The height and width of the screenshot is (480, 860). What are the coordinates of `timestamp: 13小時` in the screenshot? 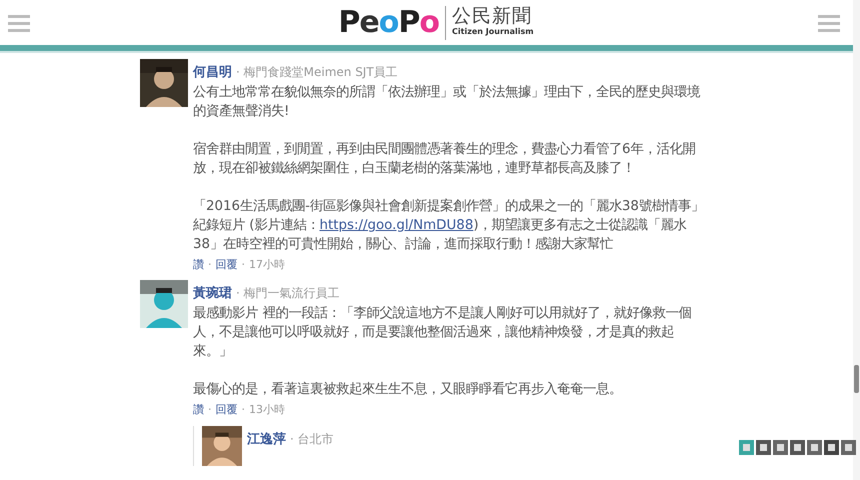 It's located at (267, 409).